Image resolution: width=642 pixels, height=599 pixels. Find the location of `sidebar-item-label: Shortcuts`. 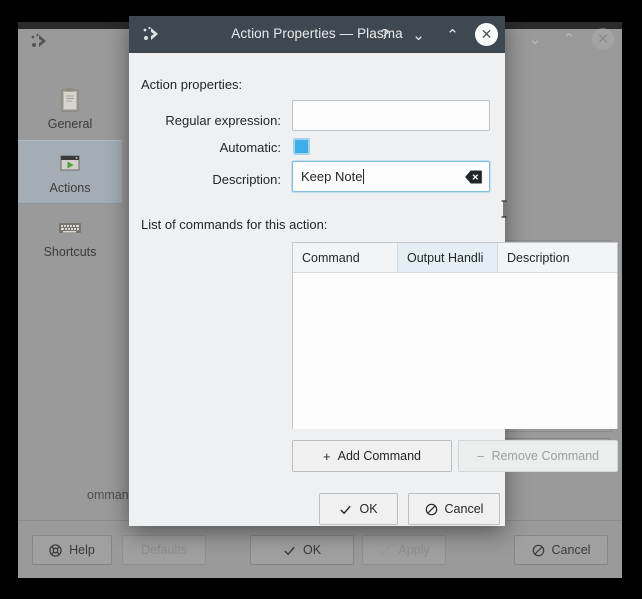

sidebar-item-label: Shortcuts is located at coordinates (70, 252).